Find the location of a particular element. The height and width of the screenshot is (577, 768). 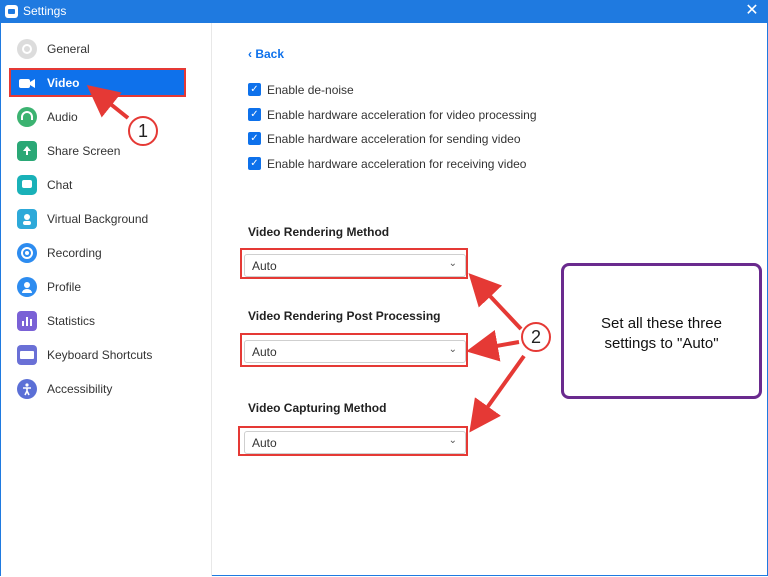

sidebar-item-label: General is located at coordinates (68, 49).